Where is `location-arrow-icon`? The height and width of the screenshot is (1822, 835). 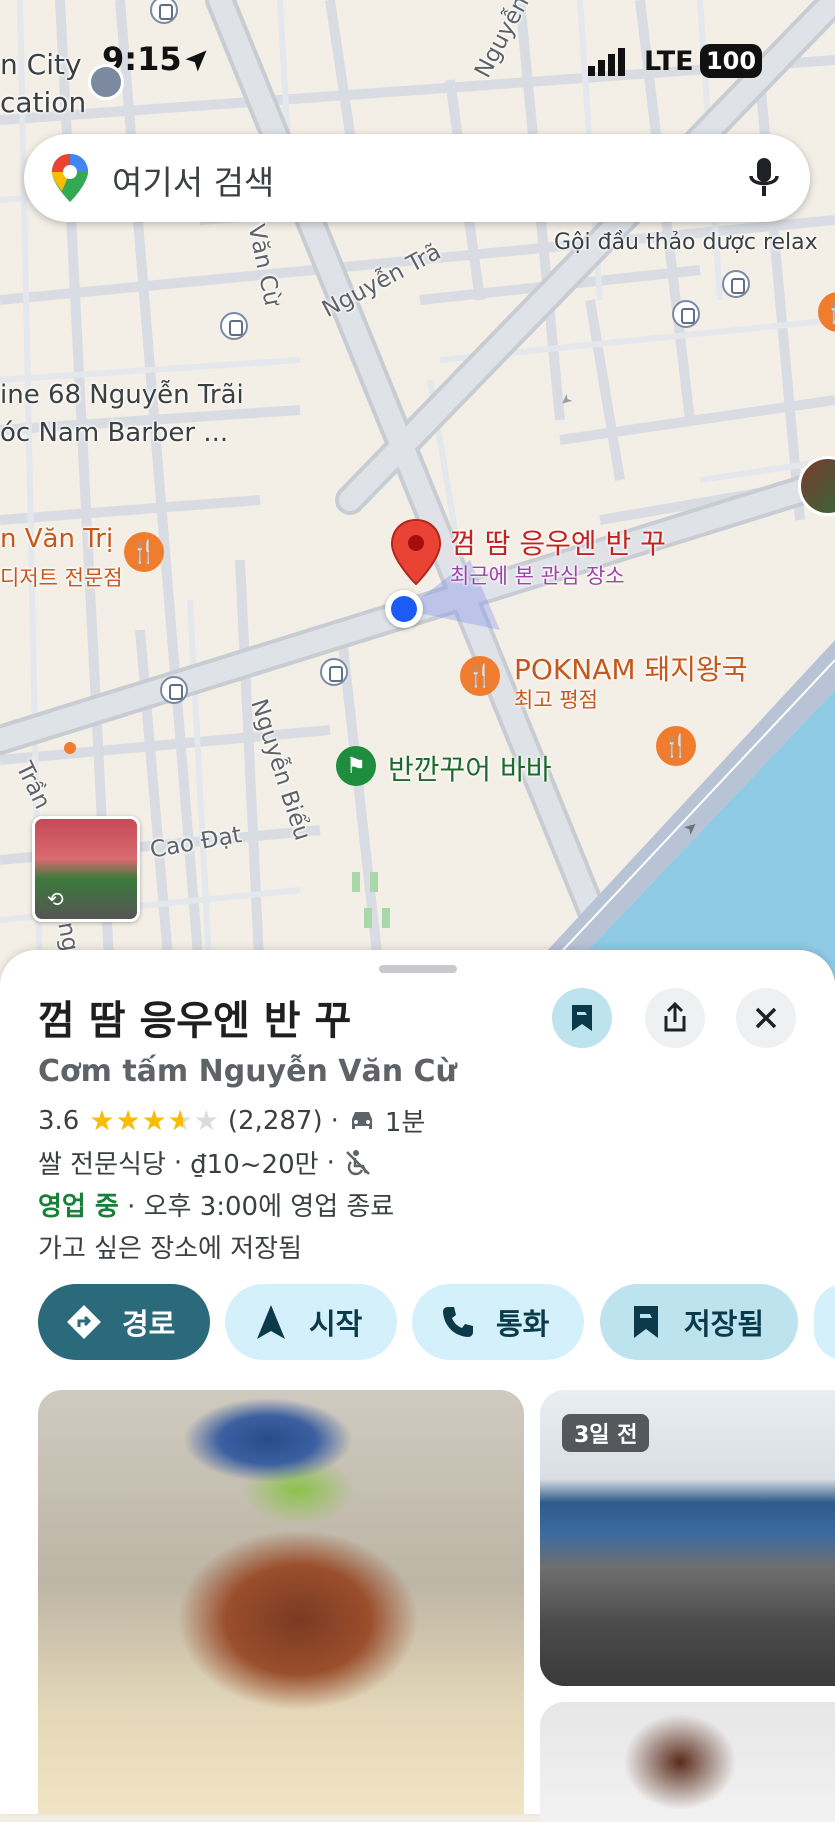 location-arrow-icon is located at coordinates (196, 61).